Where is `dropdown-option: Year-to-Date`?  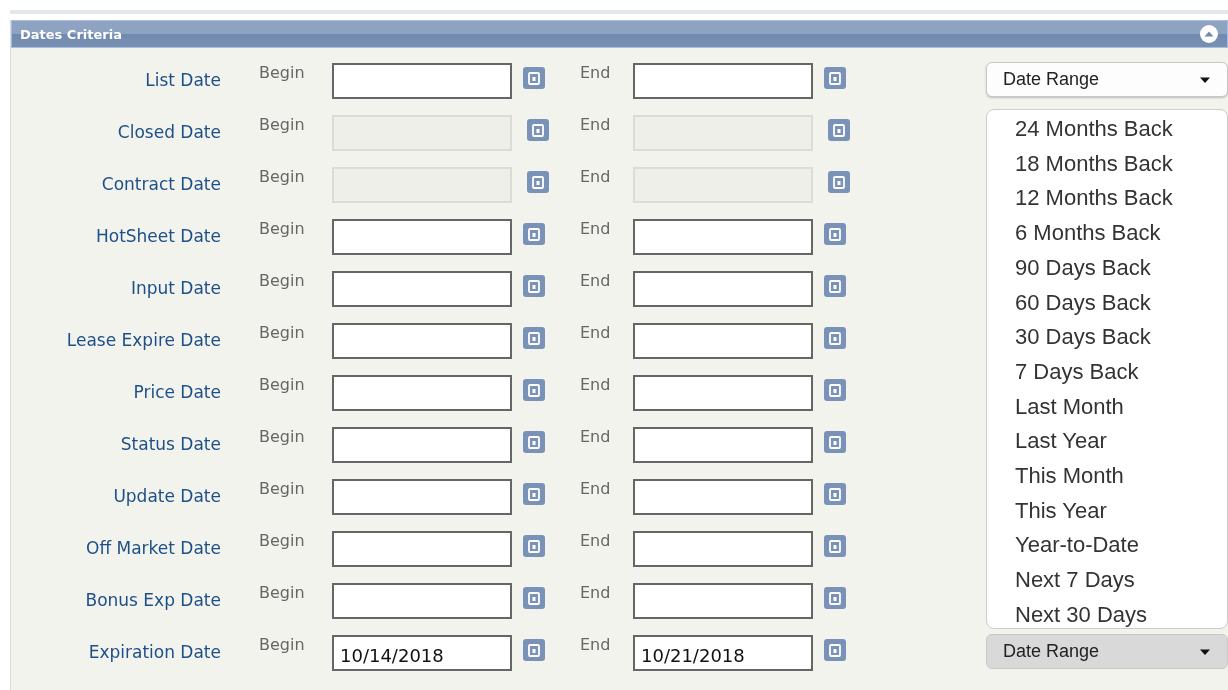 dropdown-option: Year-to-Date is located at coordinates (1121, 546).